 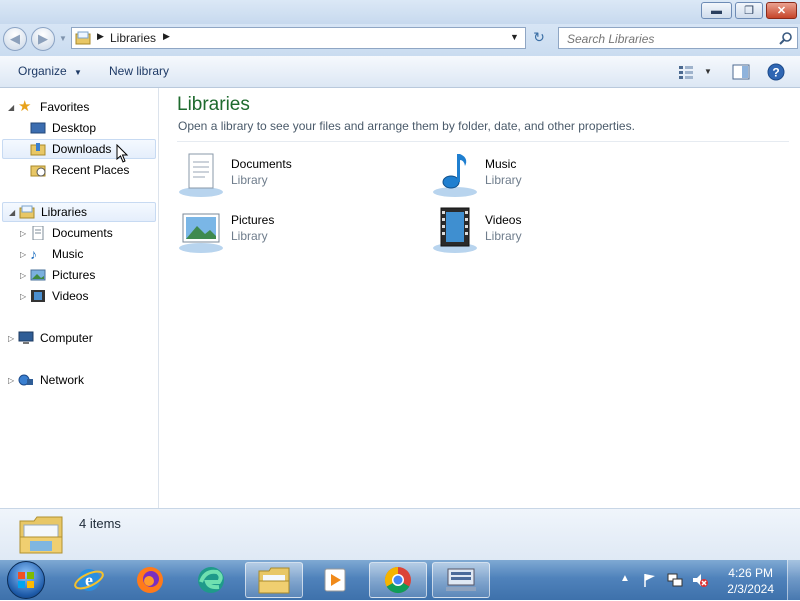 What do you see at coordinates (750, 589) in the screenshot?
I see `clock-date: 2/3/2024` at bounding box center [750, 589].